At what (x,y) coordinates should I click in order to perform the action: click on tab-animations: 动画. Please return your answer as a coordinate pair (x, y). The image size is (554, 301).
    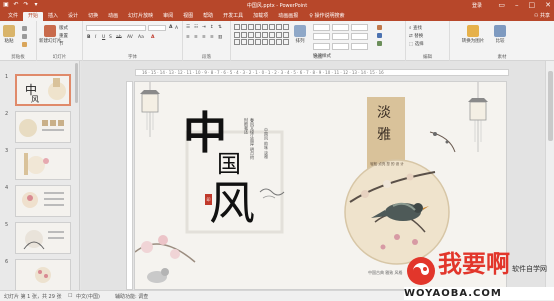
    Looking at the image, I should click on (113, 16).